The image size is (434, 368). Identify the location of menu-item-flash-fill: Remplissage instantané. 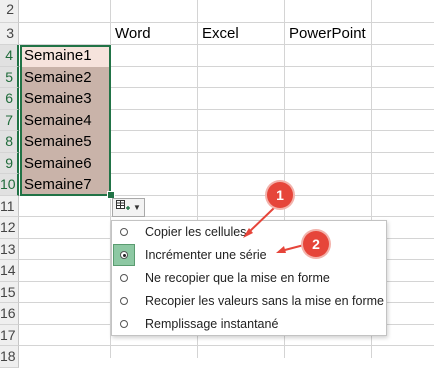
(249, 324).